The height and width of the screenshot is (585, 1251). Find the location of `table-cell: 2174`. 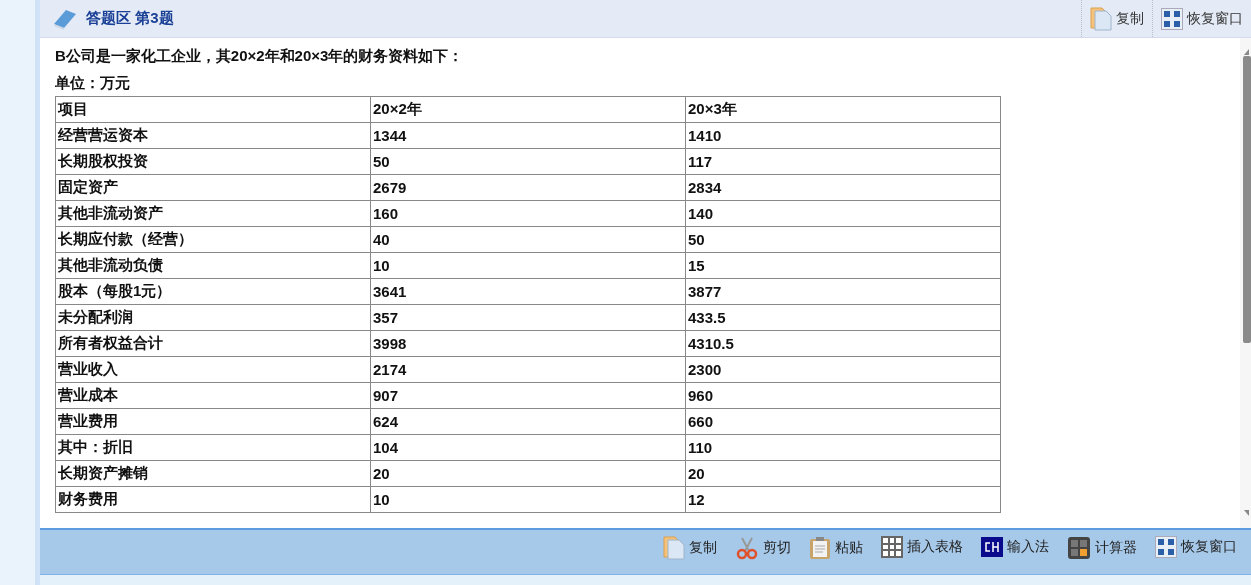

table-cell: 2174 is located at coordinates (528, 369).